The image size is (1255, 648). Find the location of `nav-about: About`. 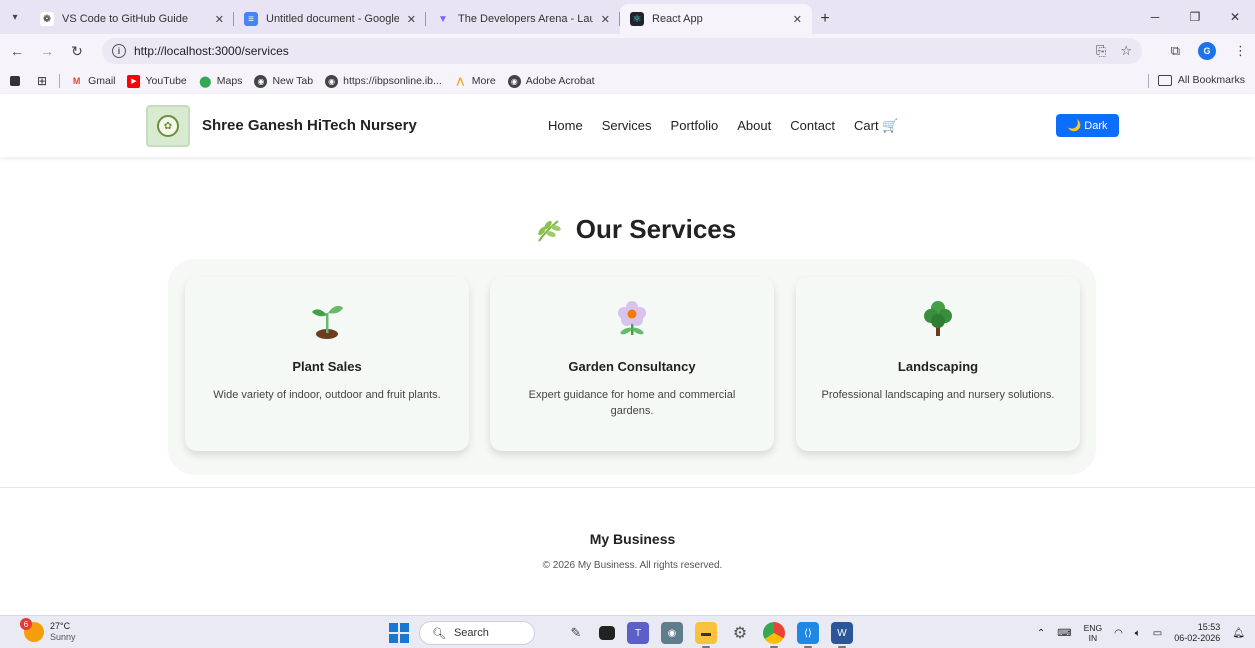

nav-about: About is located at coordinates (754, 126).